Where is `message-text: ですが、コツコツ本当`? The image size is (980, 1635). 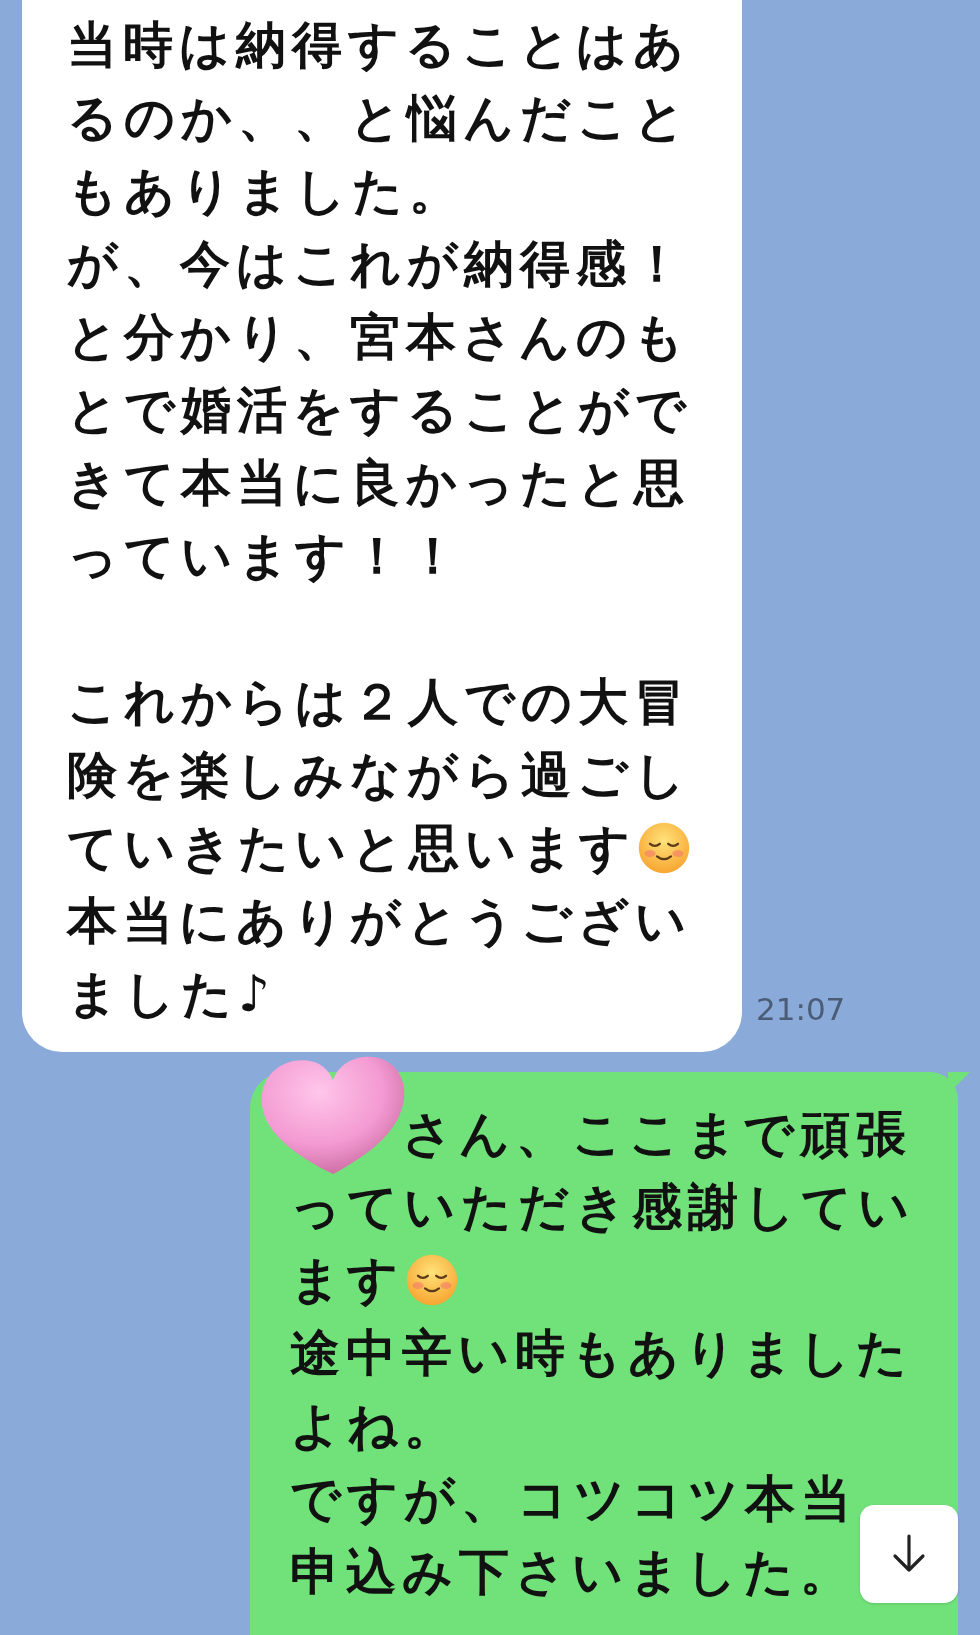 message-text: ですが、コツコツ本当 is located at coordinates (573, 1498).